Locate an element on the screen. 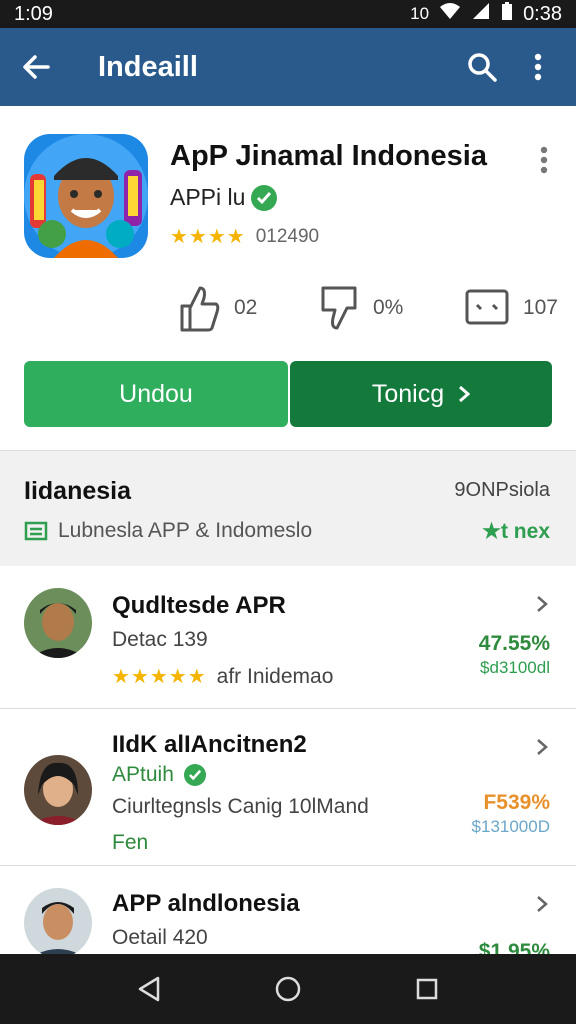  stats-row: 02 0% 107 is located at coordinates (368, 308).